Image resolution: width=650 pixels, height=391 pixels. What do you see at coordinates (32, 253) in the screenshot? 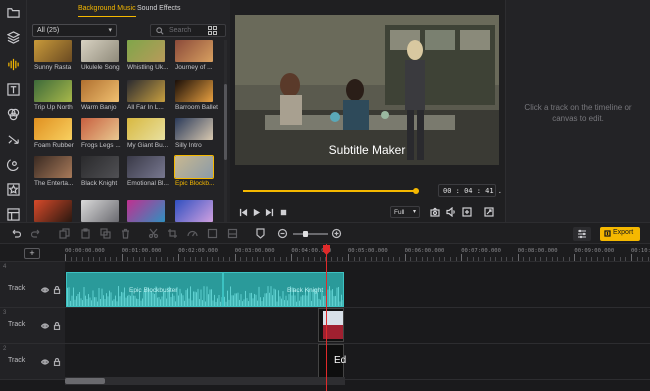
I see `add-track-button: +` at bounding box center [32, 253].